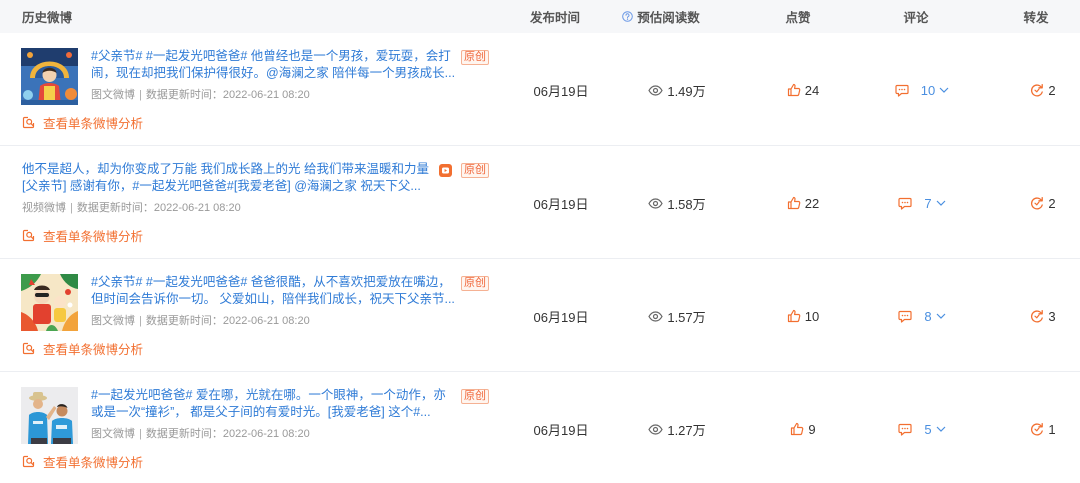 This screenshot has width=1080, height=483. Describe the element at coordinates (812, 90) in the screenshot. I see `likes-value: 24` at that location.